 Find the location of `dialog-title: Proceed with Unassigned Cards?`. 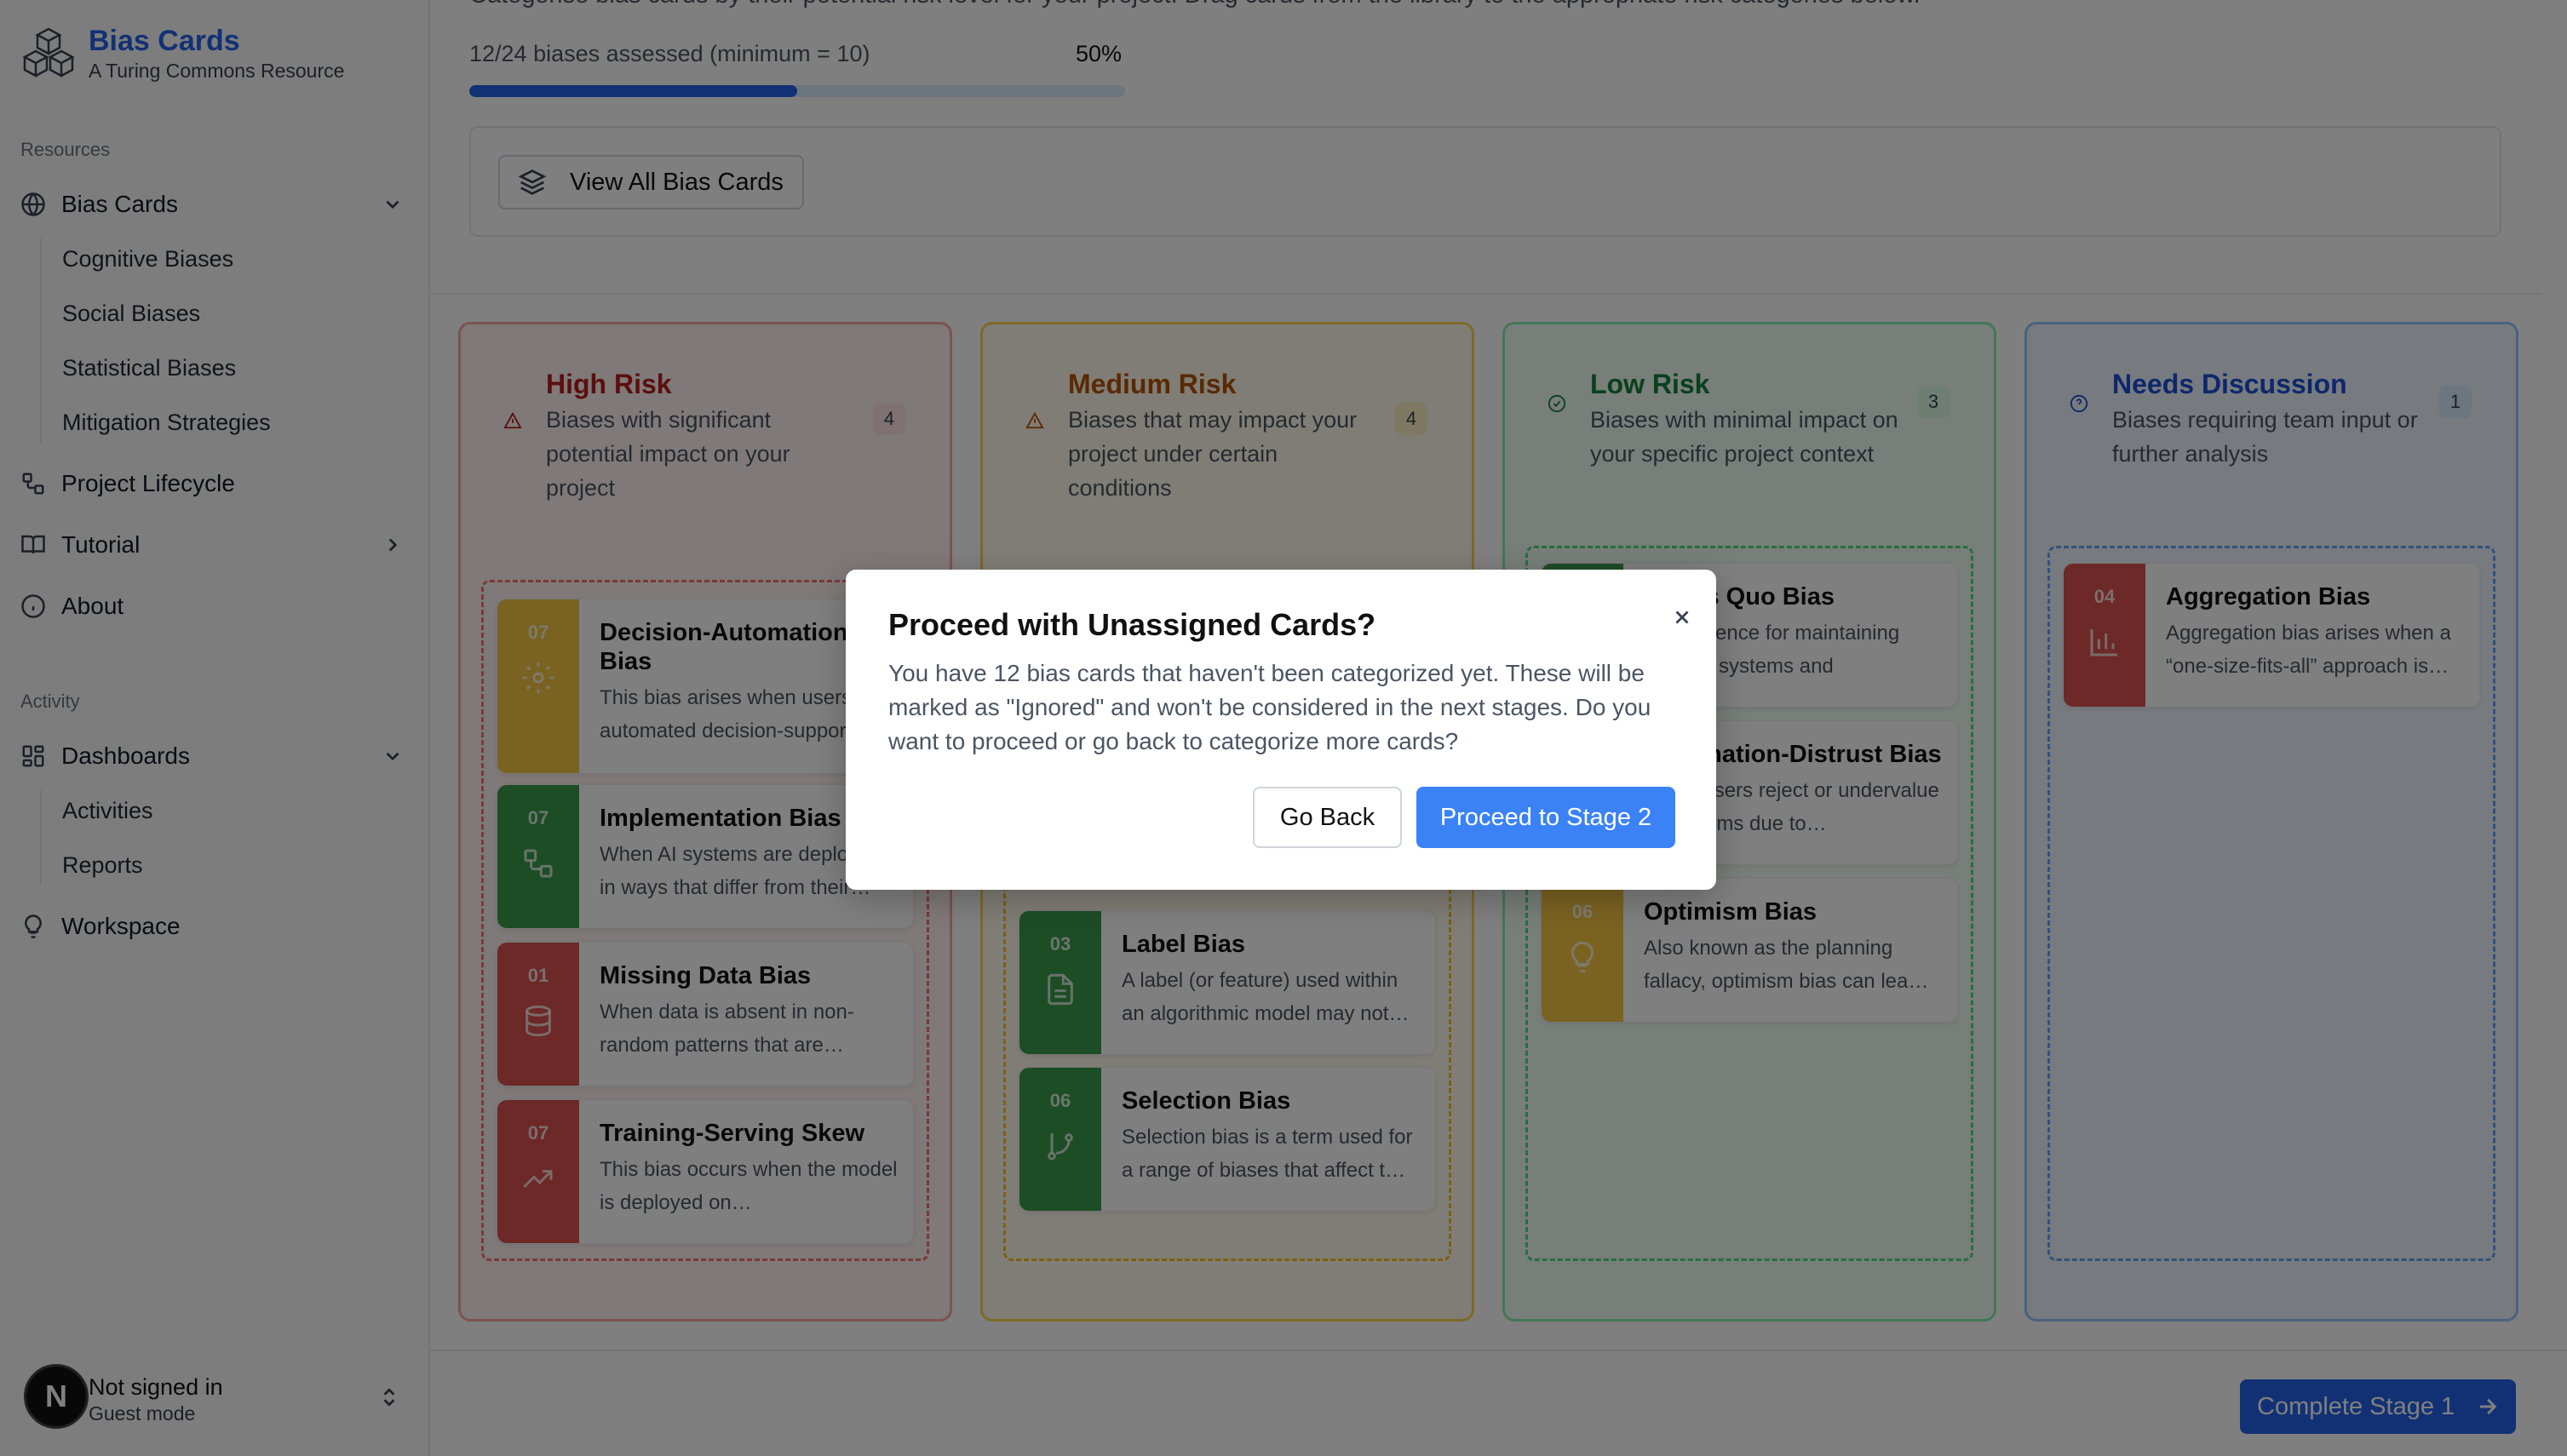

dialog-title: Proceed with Unassigned Cards? is located at coordinates (1132, 624).